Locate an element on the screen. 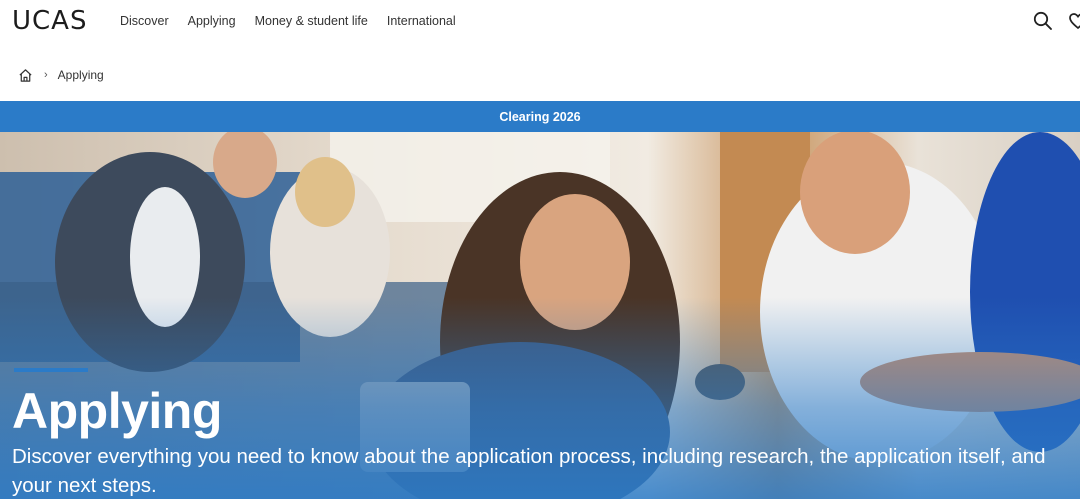  clearing-banner: Clearing 2026 is located at coordinates (540, 116).